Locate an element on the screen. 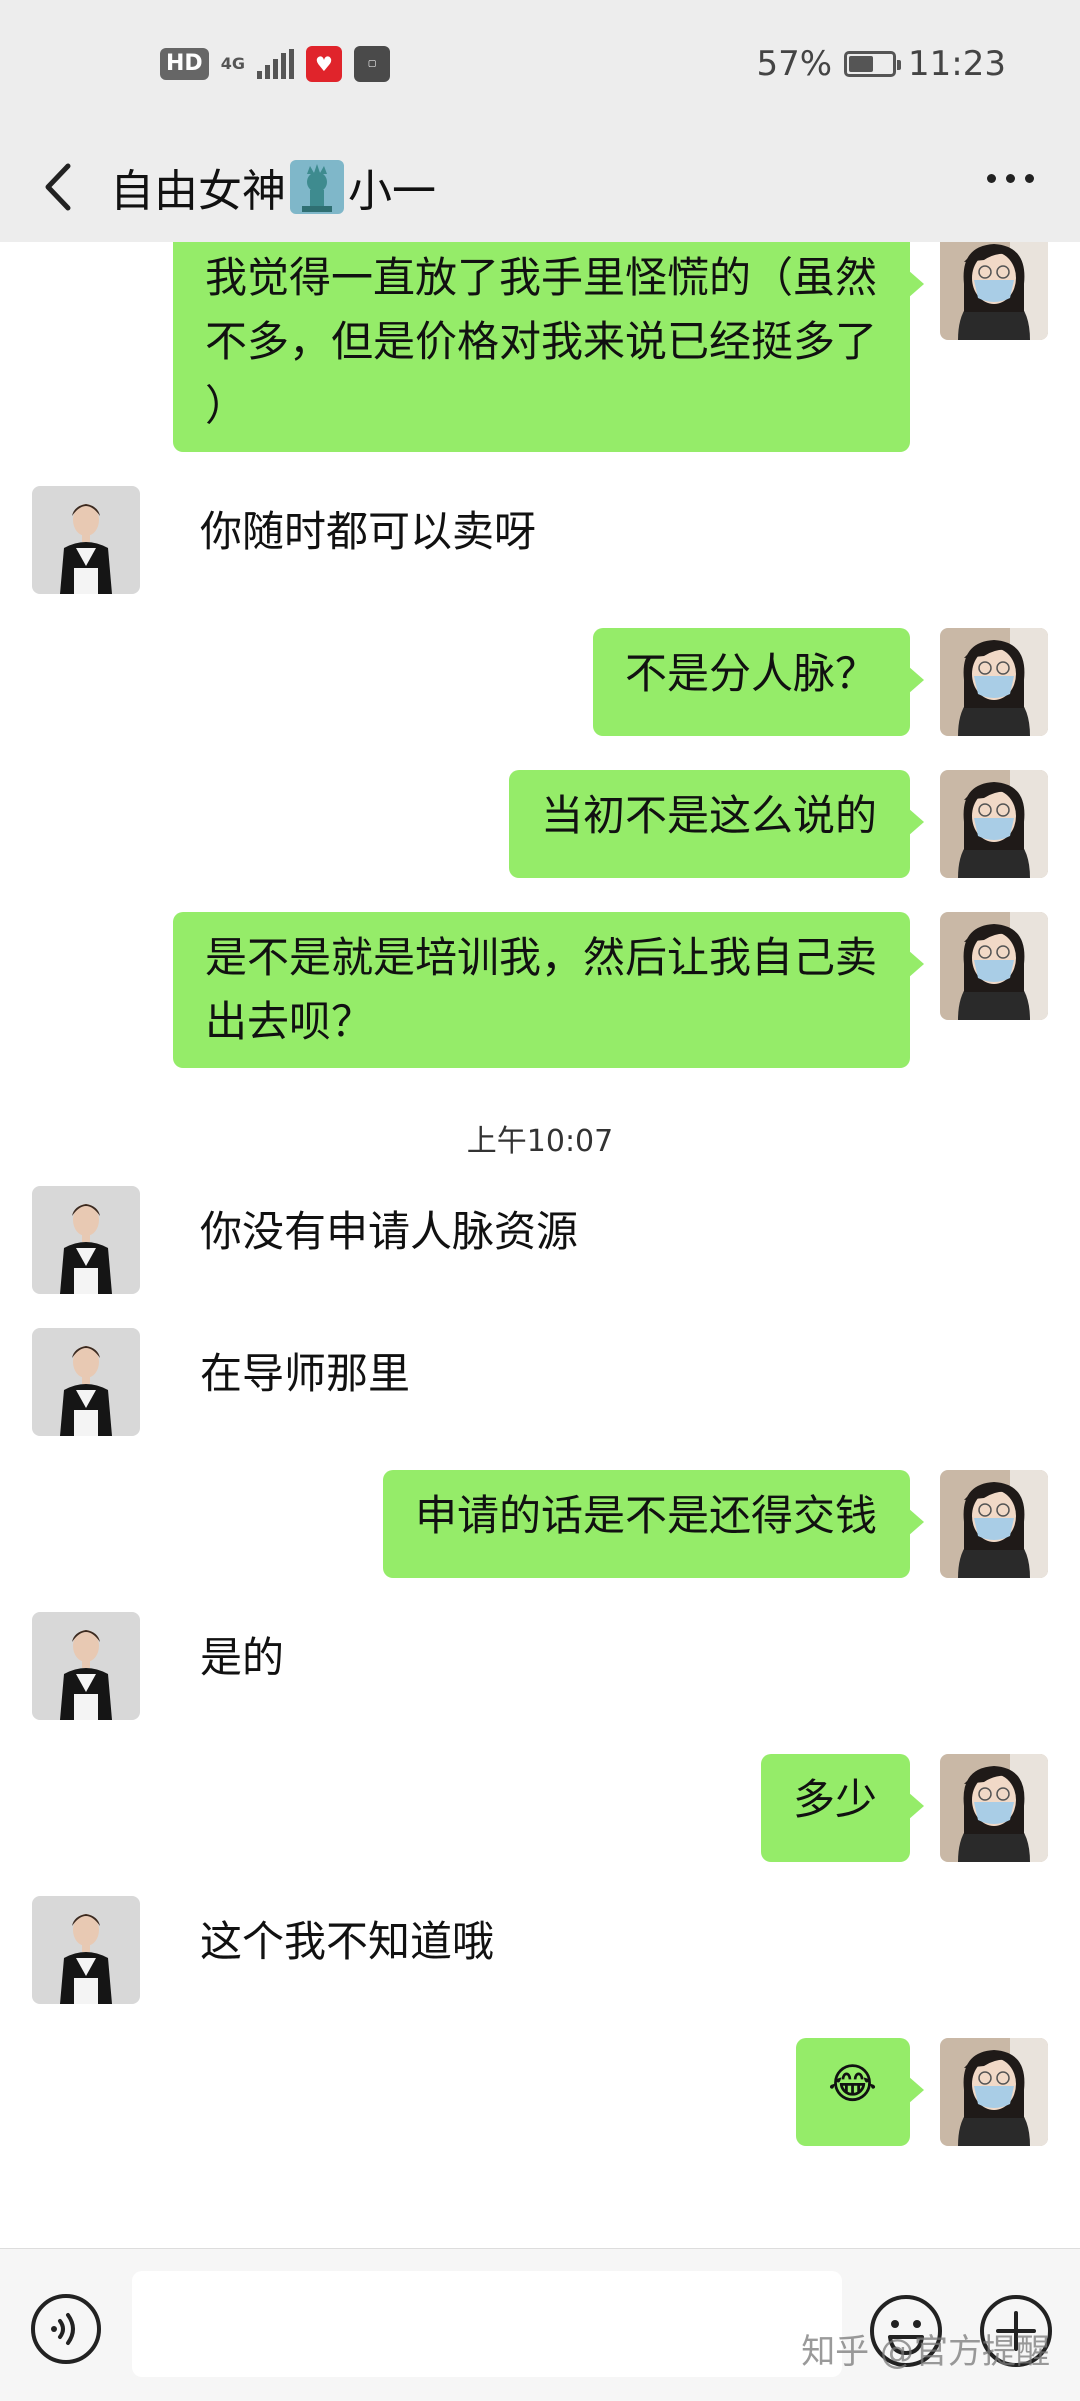 Image resolution: width=1080 pixels, height=2401 pixels. message-row-sent: 😂 is located at coordinates (540, 2092).